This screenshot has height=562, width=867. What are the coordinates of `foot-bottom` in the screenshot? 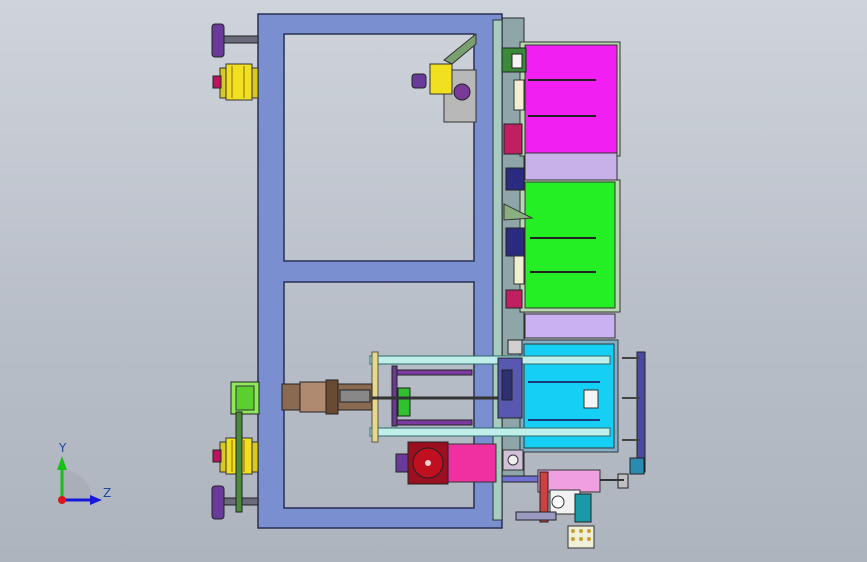 It's located at (218, 502).